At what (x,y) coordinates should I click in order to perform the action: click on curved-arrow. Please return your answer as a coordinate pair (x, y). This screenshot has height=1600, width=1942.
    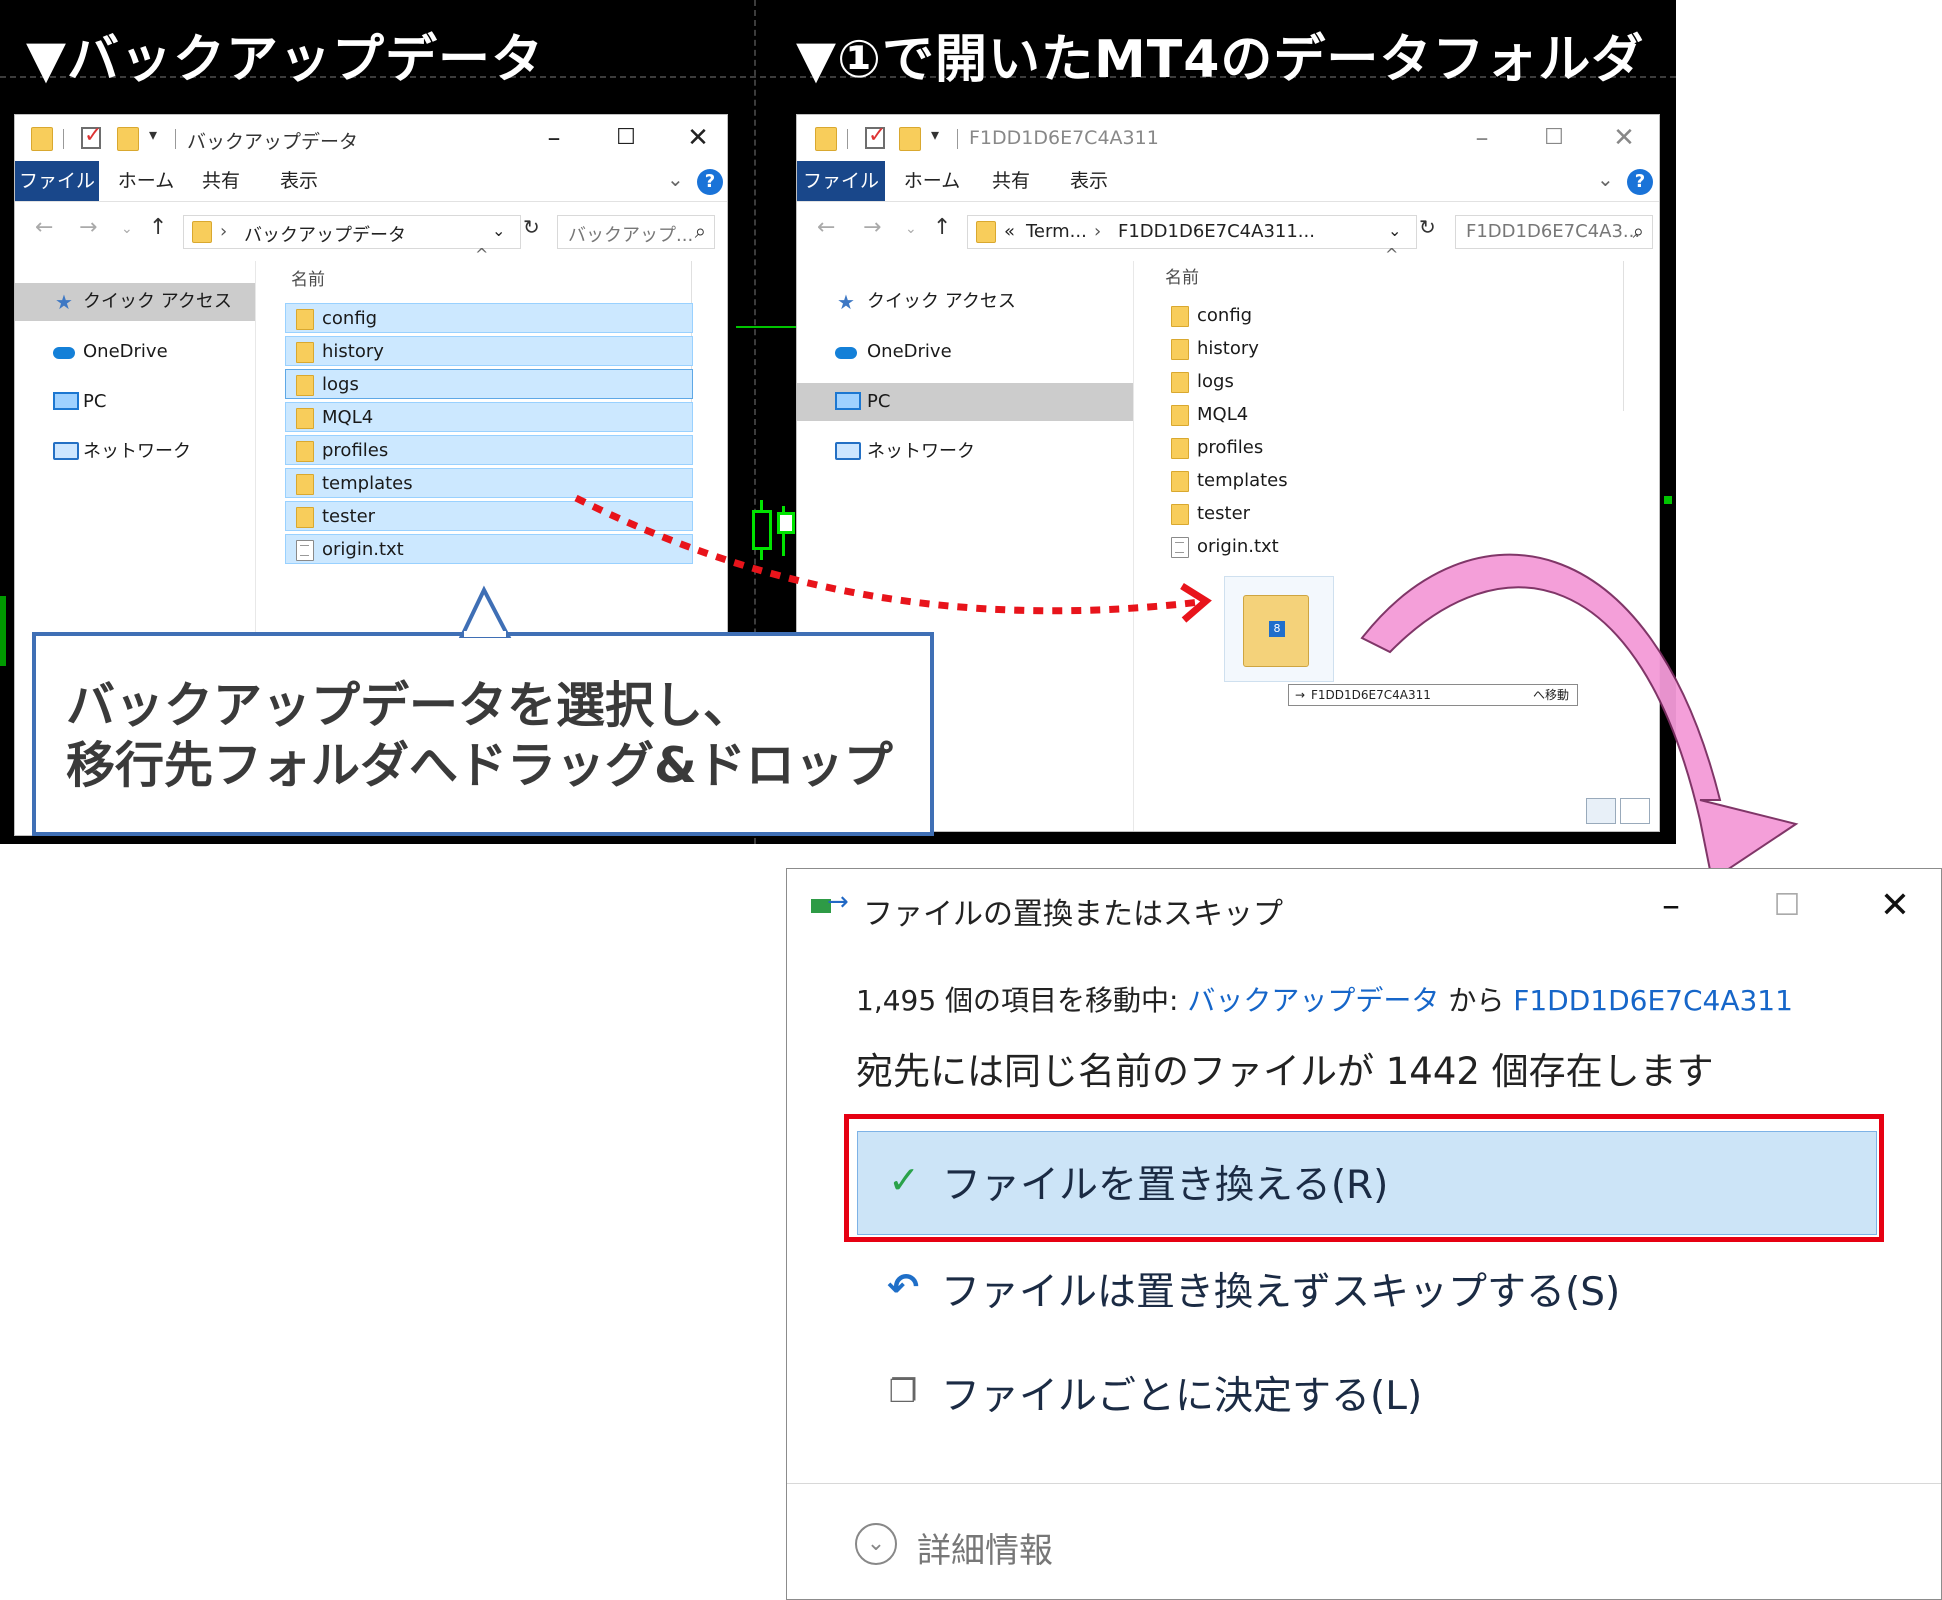
    Looking at the image, I should click on (1579, 717).